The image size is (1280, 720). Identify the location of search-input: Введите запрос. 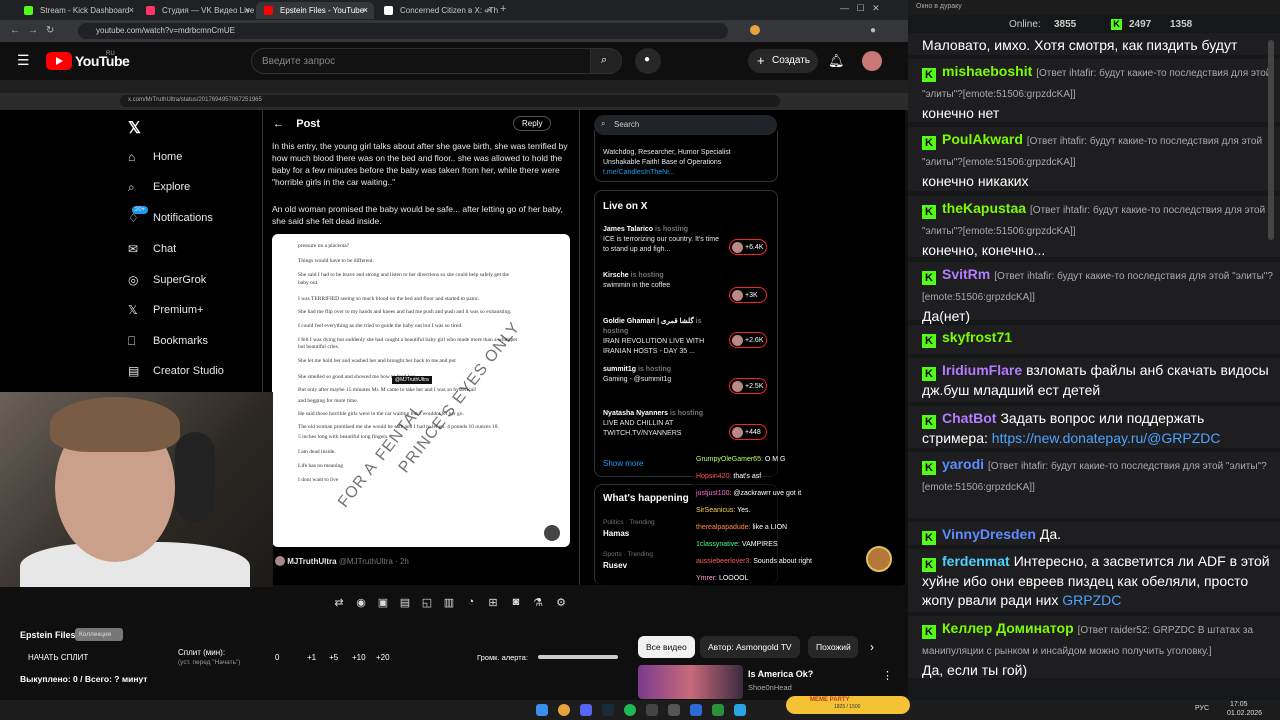
(421, 61).